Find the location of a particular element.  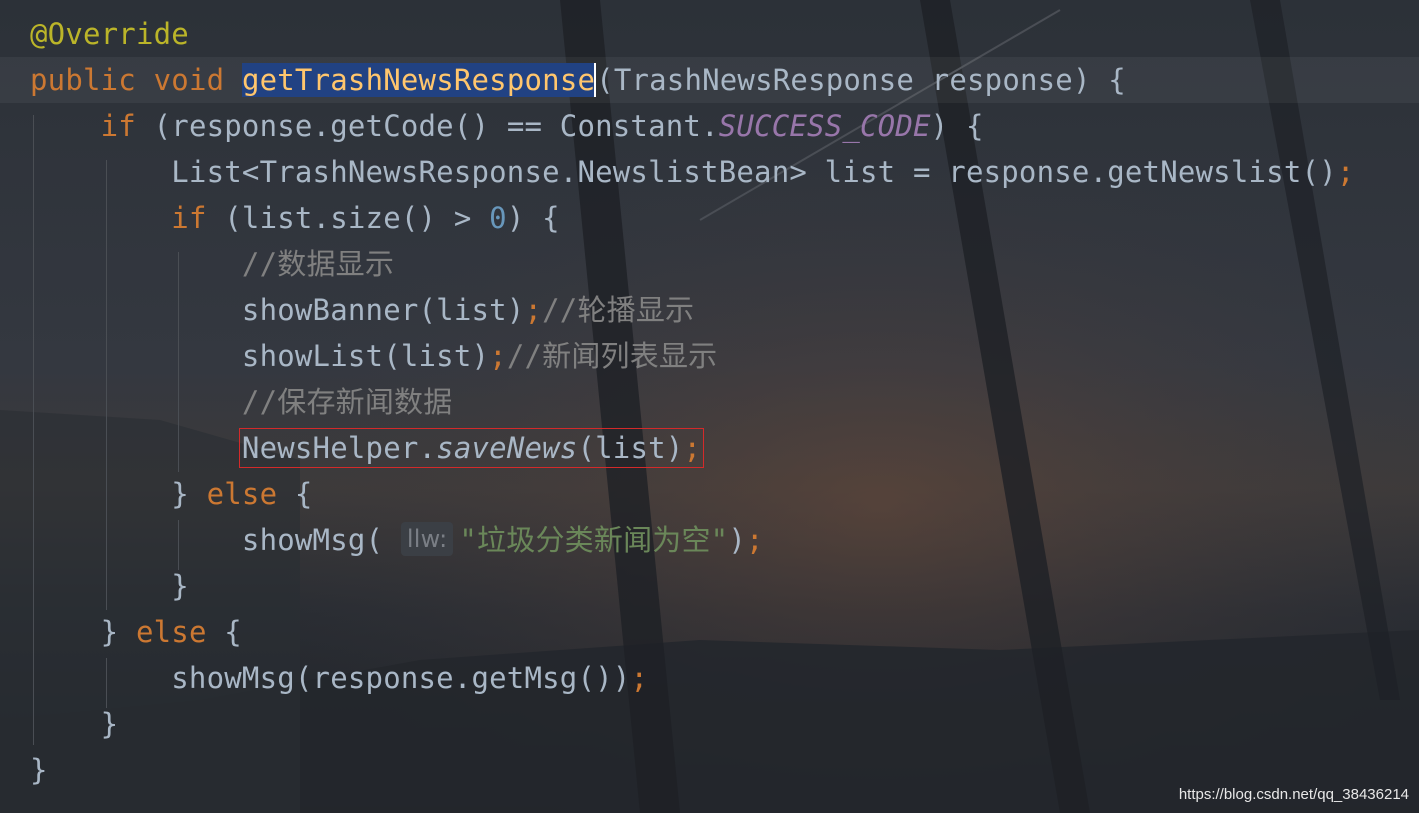

code-line-else-outer: } else { is located at coordinates (136, 632).